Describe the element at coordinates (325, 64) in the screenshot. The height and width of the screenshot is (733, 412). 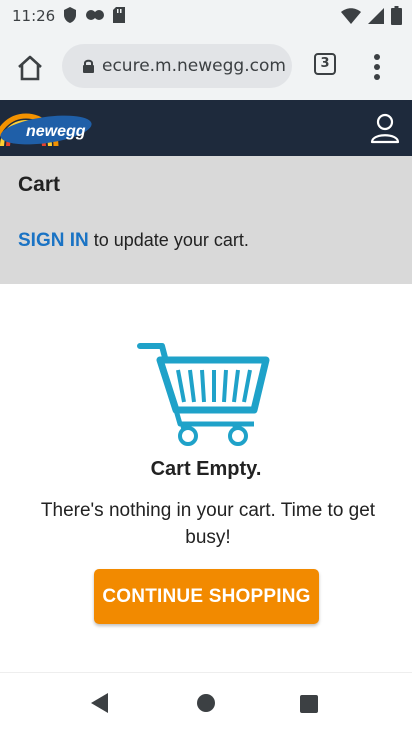
I see `tab-switcher-button: 3` at that location.